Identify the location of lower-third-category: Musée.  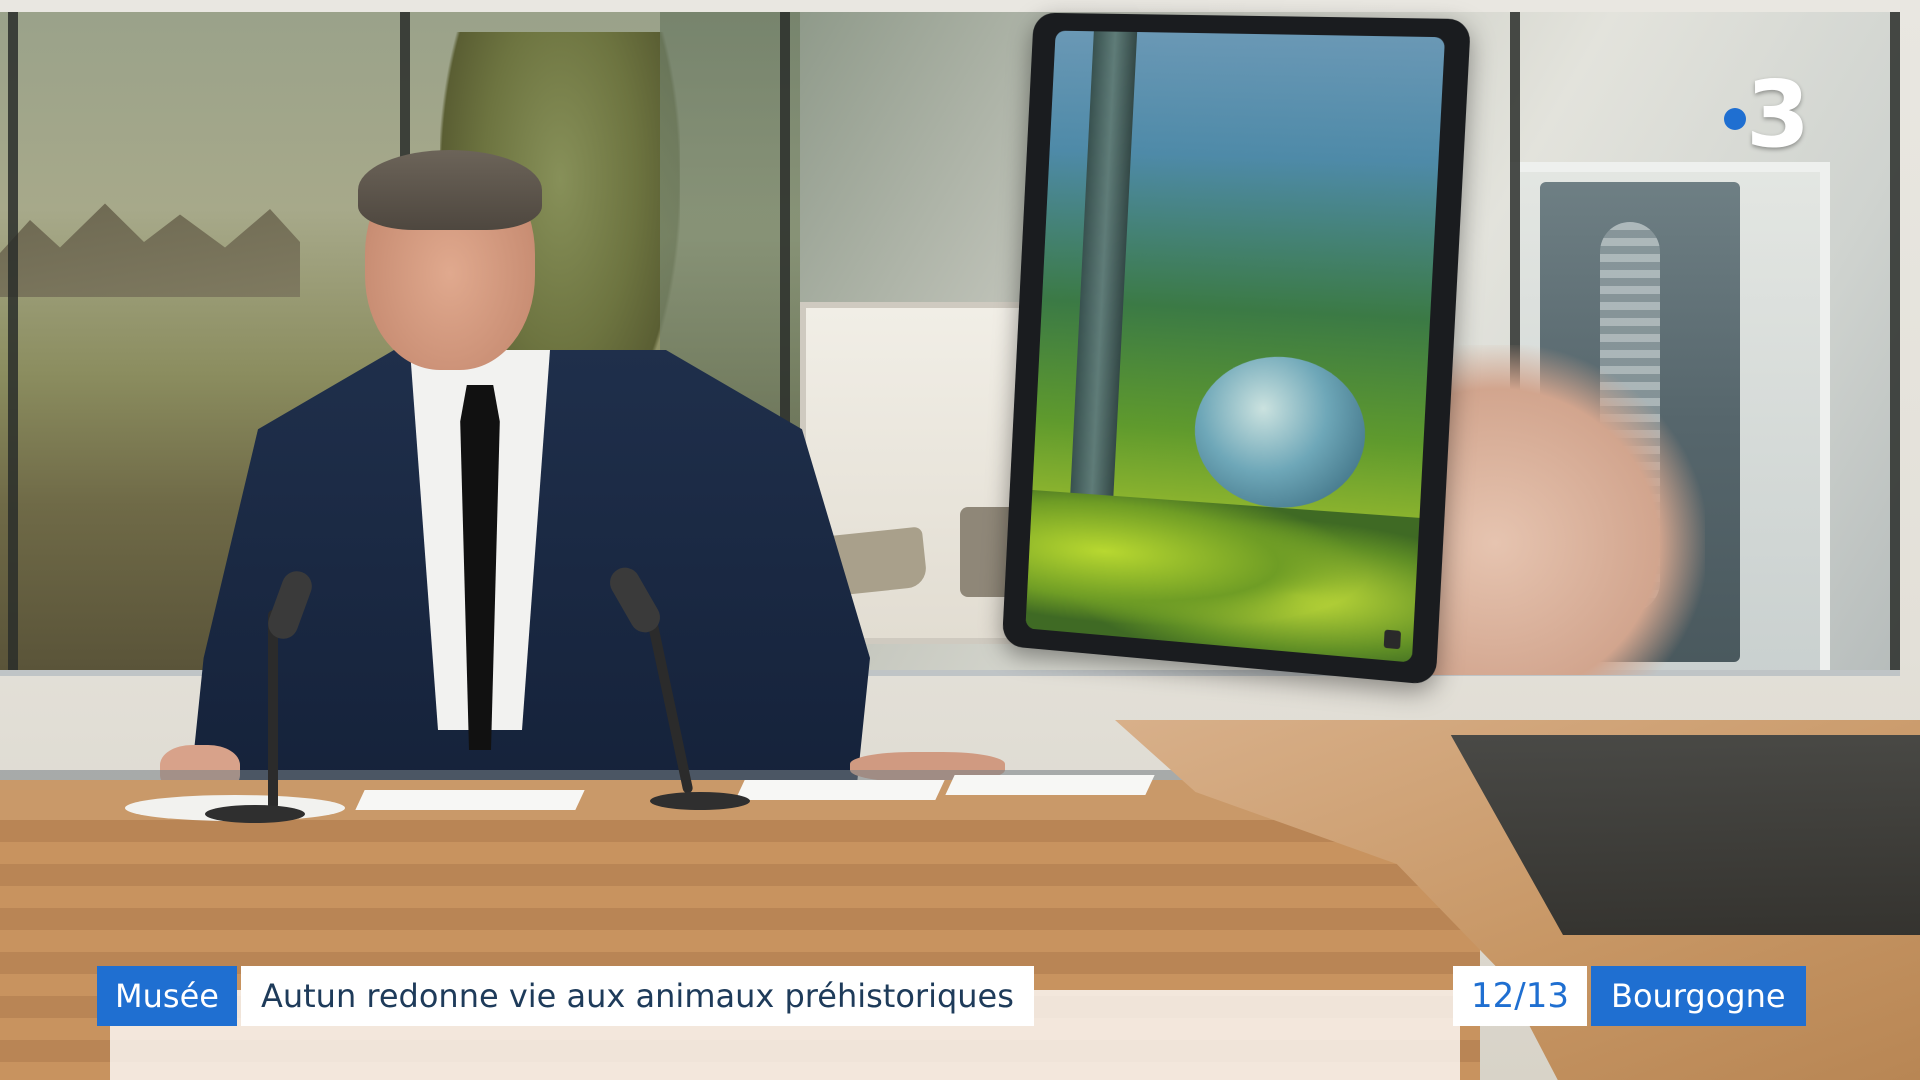
(167, 996).